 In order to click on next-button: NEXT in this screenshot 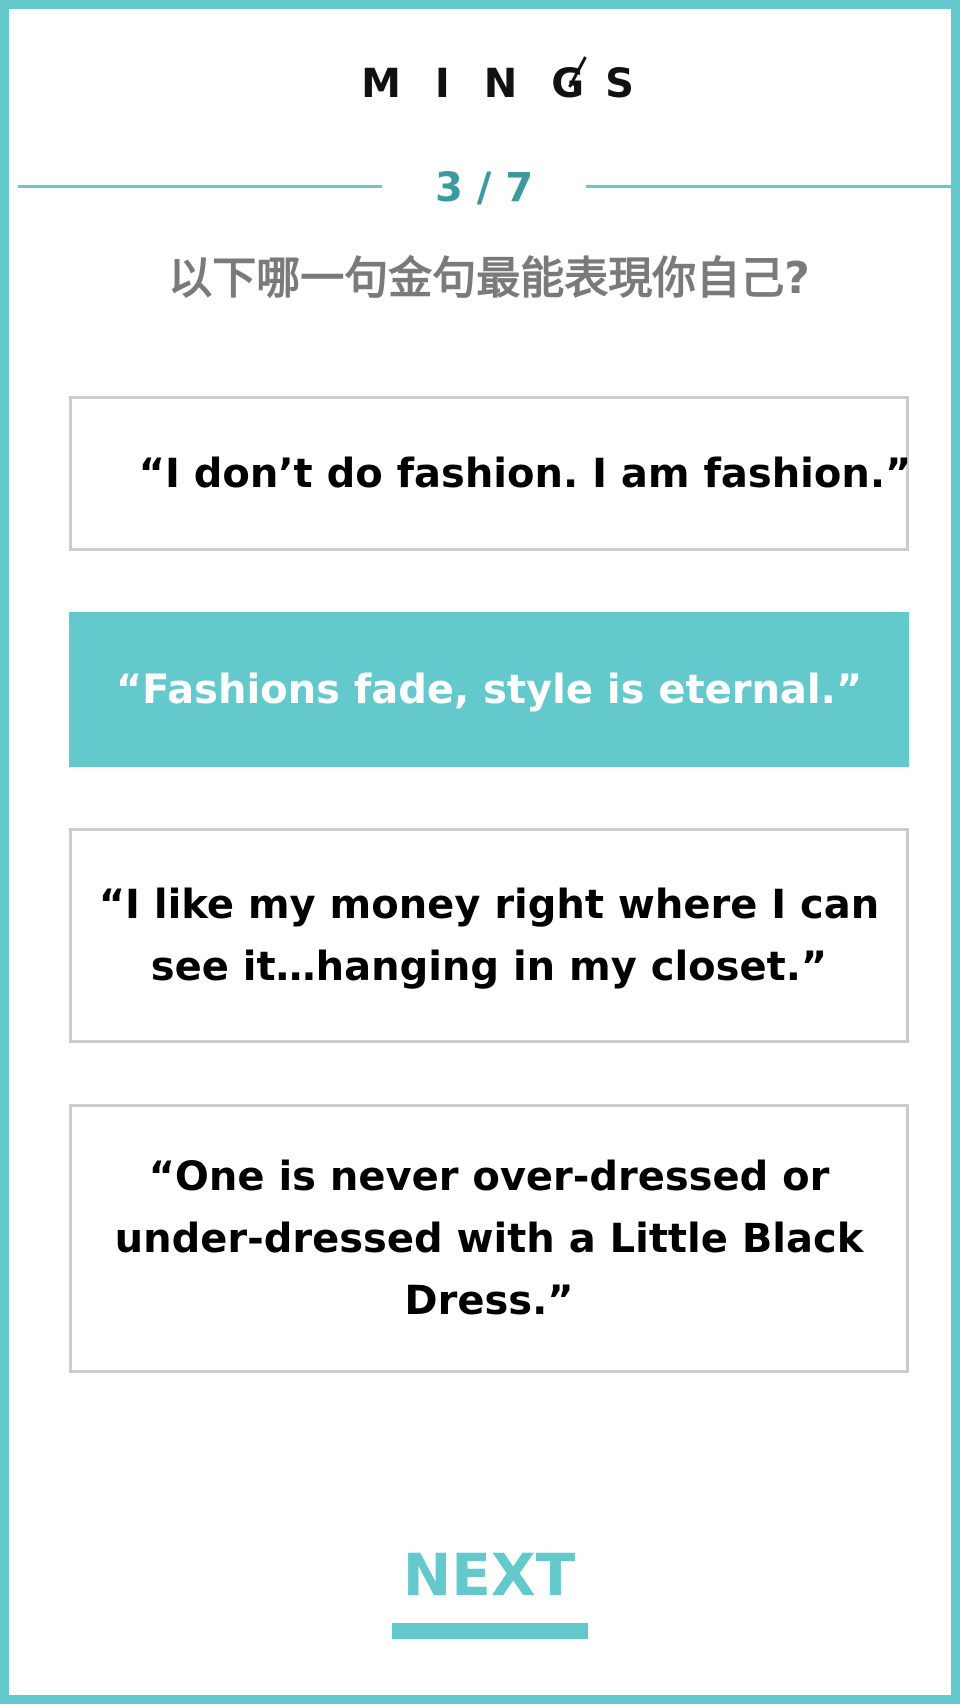, I will do `click(484, 1575)`.